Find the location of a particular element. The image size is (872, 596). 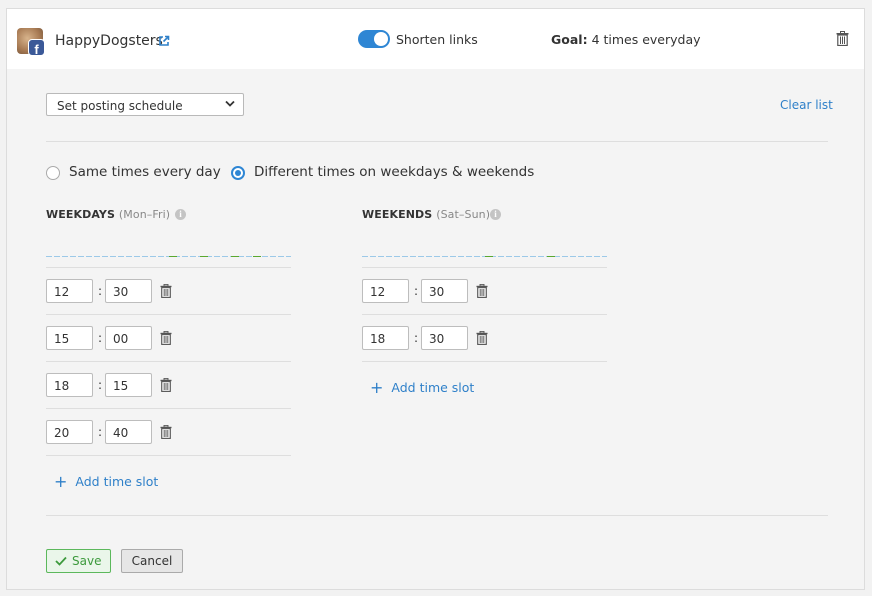

shorten-links-toggle is located at coordinates (374, 39).